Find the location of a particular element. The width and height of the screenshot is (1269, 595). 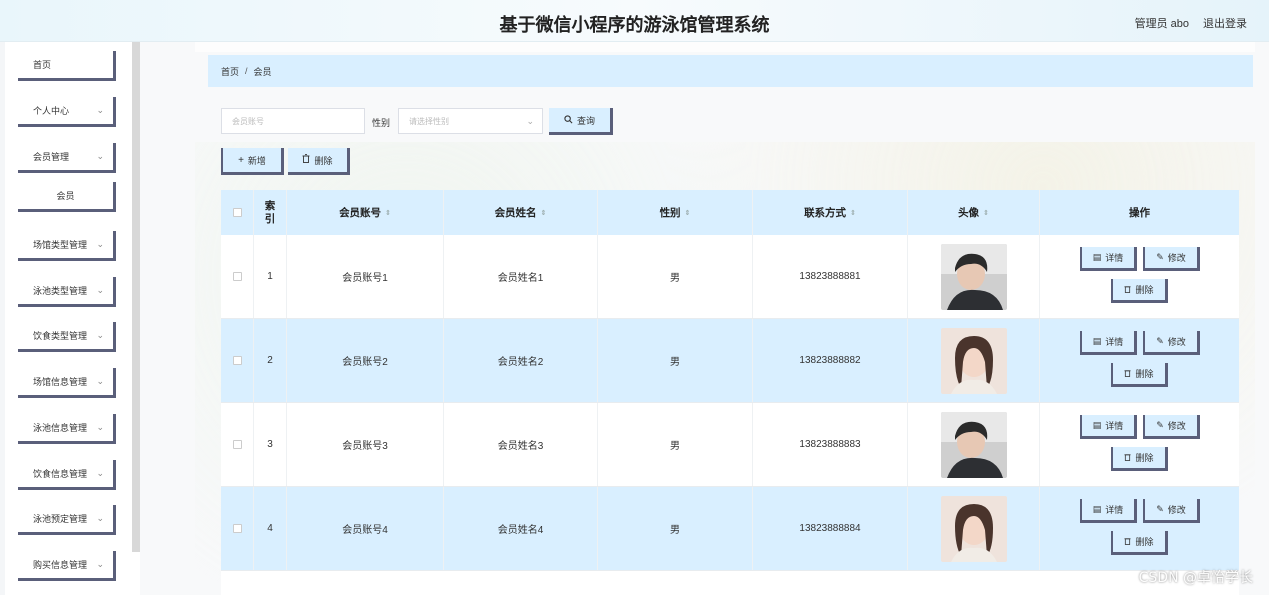

search-icon is located at coordinates (568, 120).